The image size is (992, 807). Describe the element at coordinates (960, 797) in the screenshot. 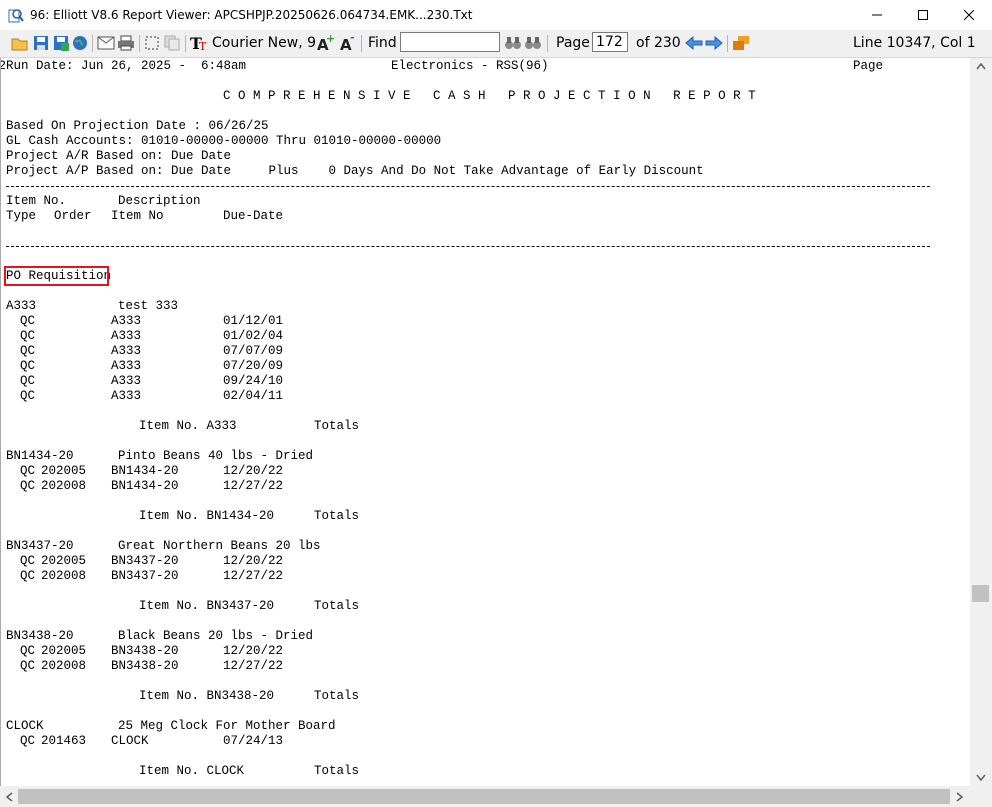

I see `scroll-right-icon` at that location.